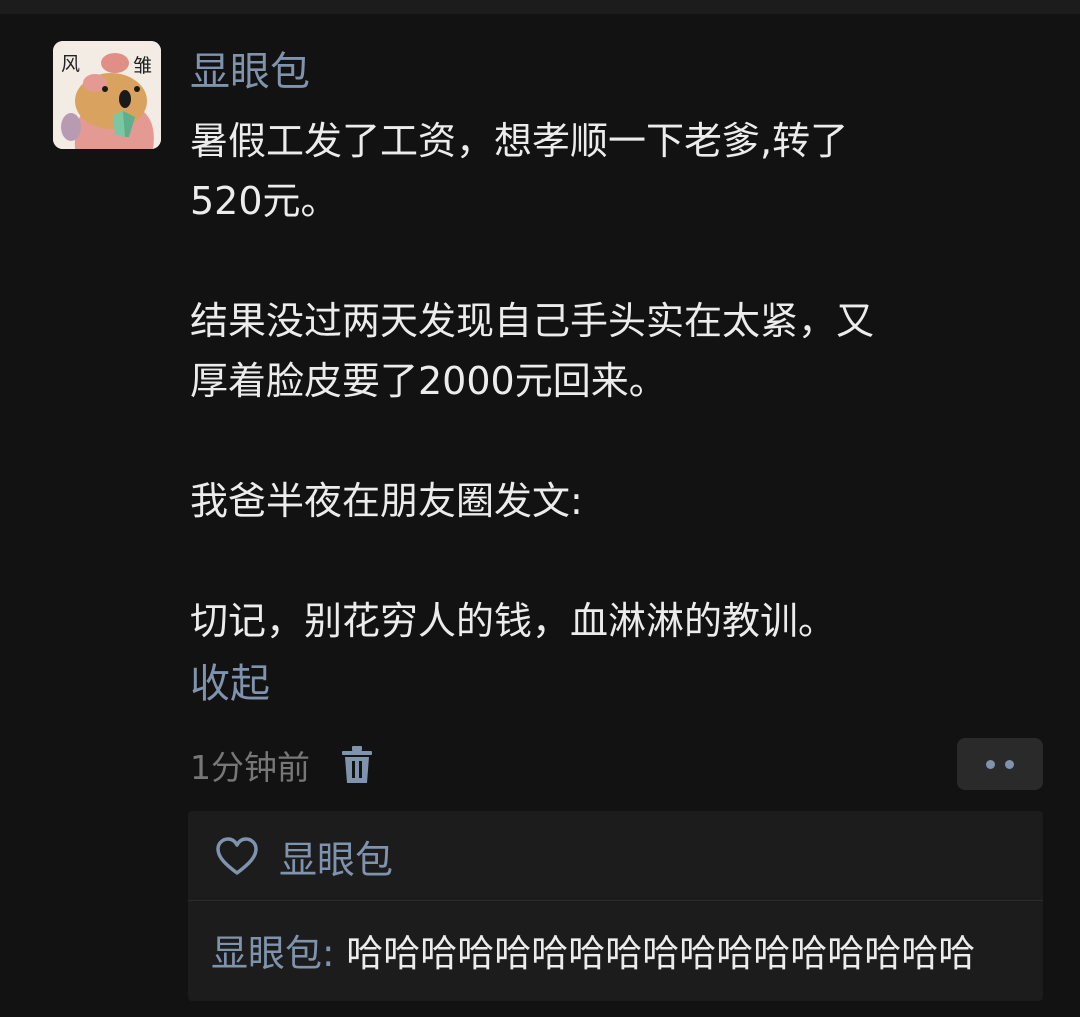 The image size is (1080, 1017). I want to click on like-user-name: 显眼包, so click(336, 856).